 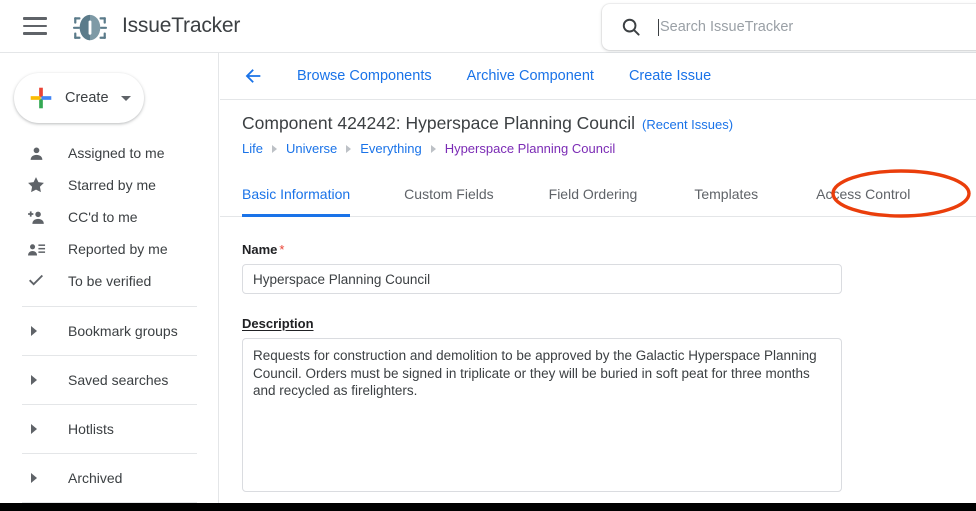 I want to click on create-button: Create, so click(x=79, y=98).